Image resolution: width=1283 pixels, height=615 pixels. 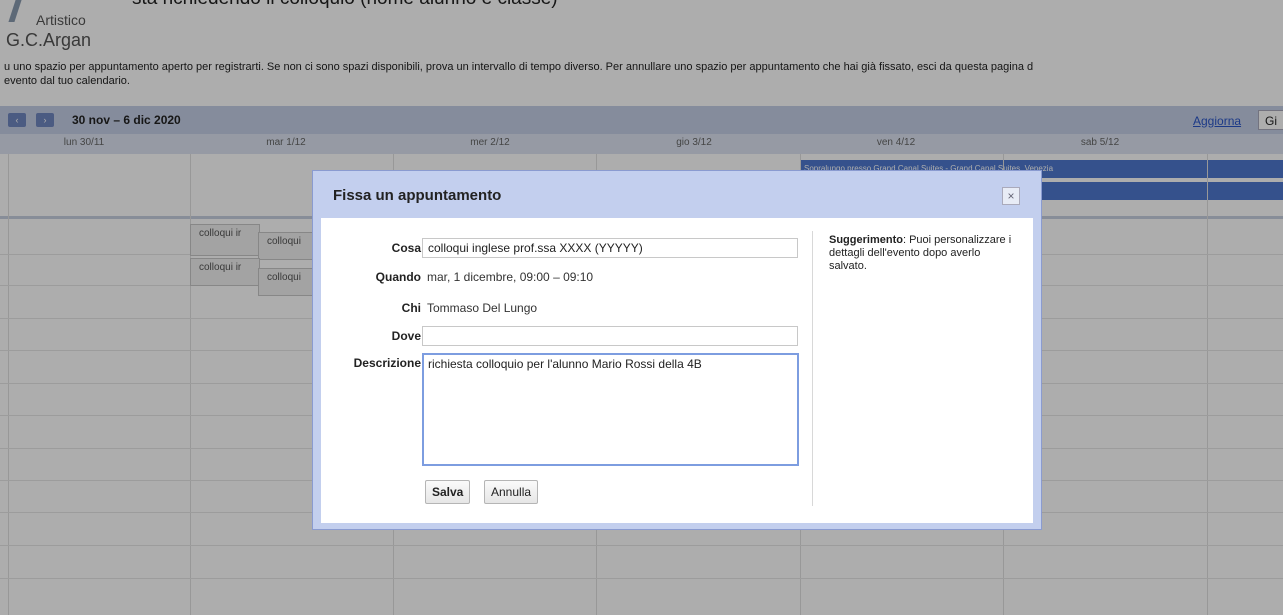 What do you see at coordinates (398, 277) in the screenshot?
I see `quando-label: Quando` at bounding box center [398, 277].